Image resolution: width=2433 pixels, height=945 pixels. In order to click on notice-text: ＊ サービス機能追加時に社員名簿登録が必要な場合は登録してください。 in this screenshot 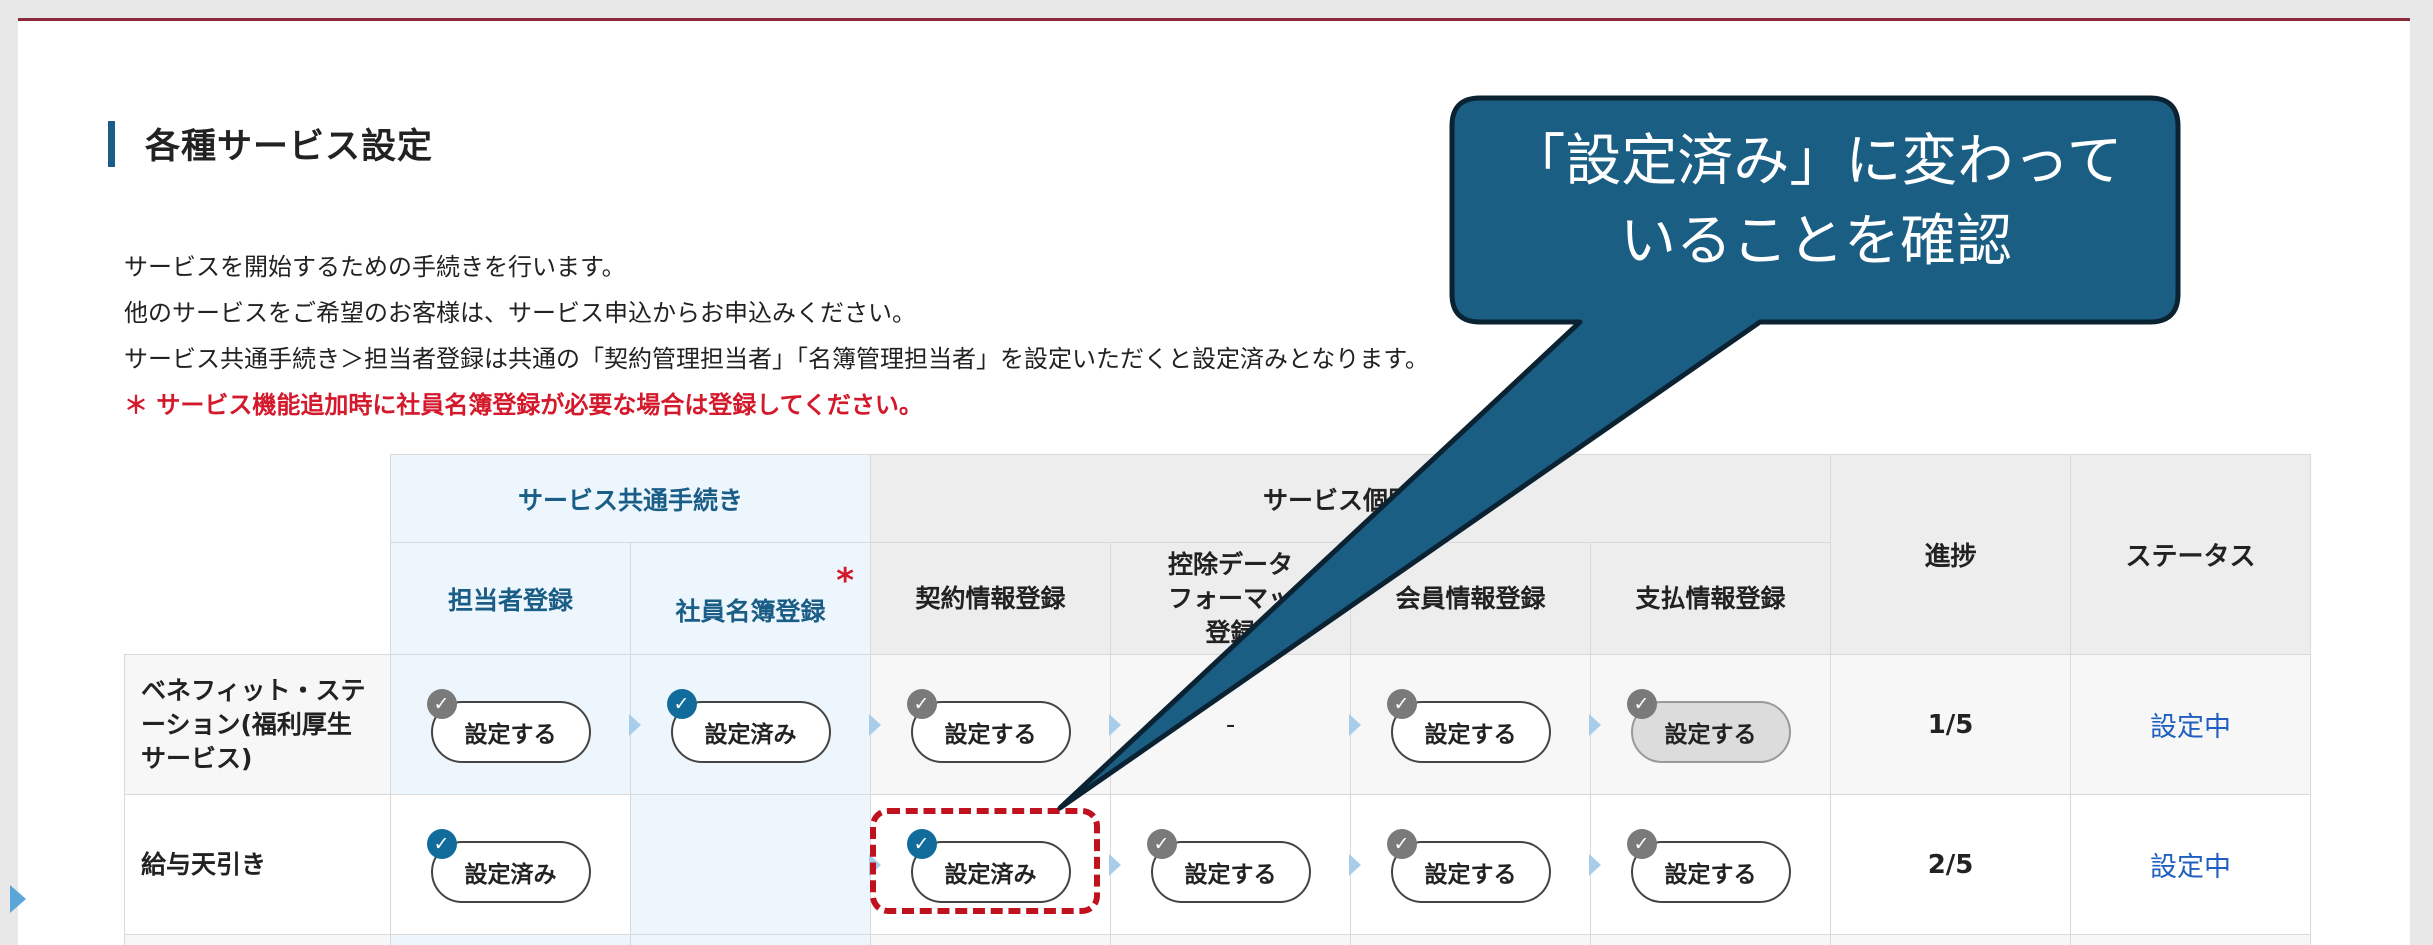, I will do `click(523, 405)`.